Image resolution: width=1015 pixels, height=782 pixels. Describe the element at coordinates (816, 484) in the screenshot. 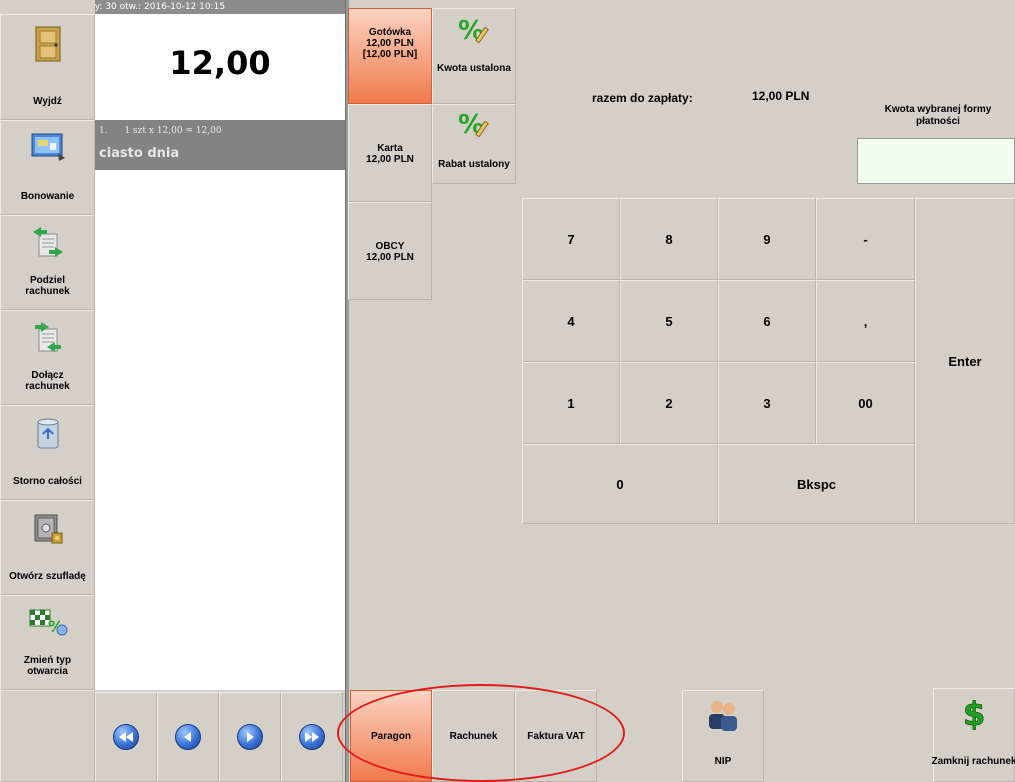

I see `backspace-button: Bkspc` at that location.